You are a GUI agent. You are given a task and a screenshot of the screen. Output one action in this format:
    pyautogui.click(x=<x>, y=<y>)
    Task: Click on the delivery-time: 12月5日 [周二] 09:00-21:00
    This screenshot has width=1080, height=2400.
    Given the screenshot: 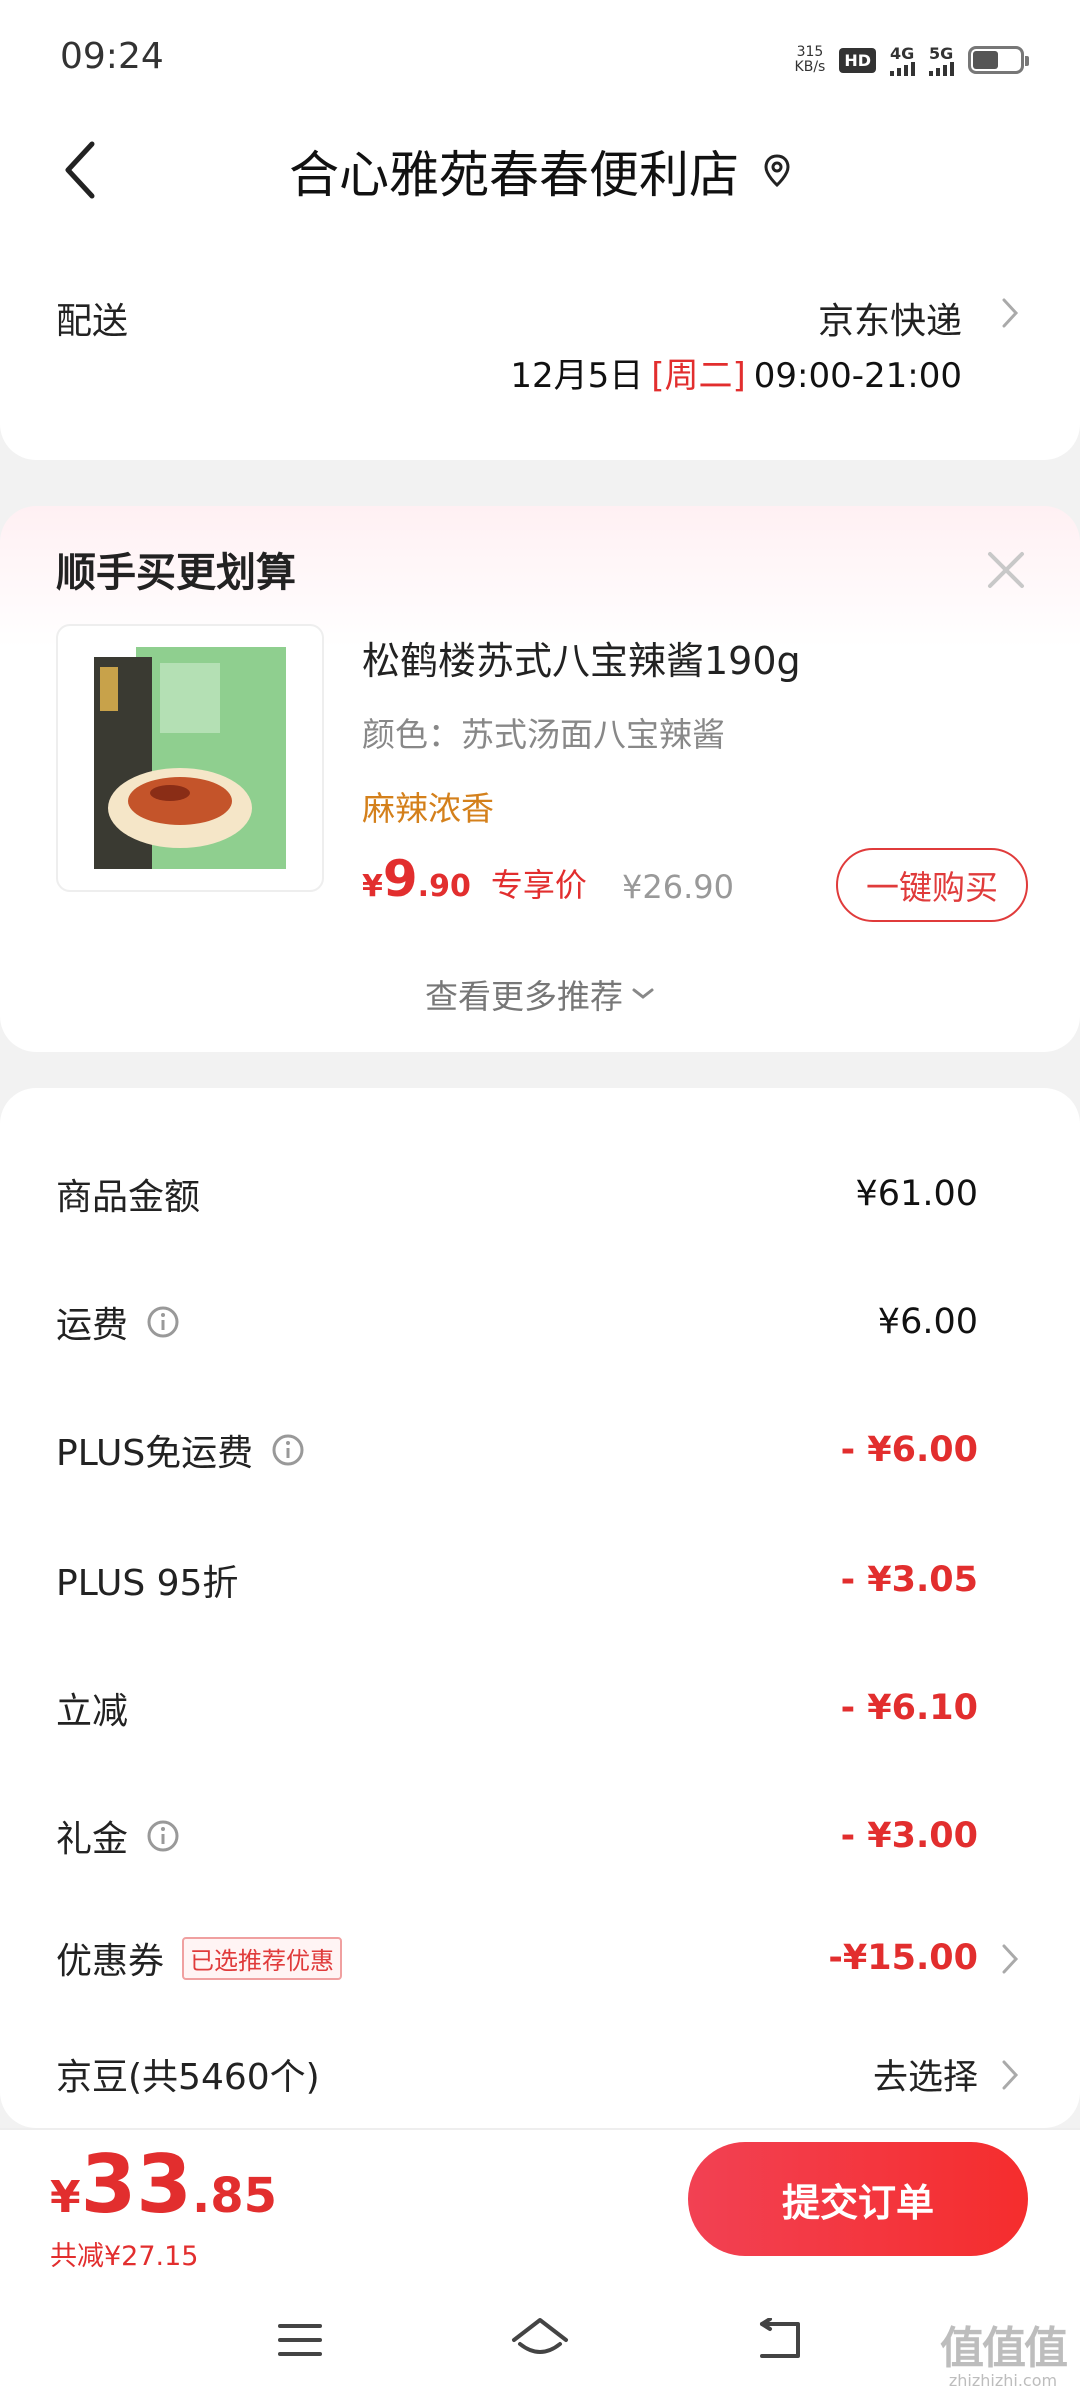 What is the action you would take?
    pyautogui.click(x=736, y=372)
    